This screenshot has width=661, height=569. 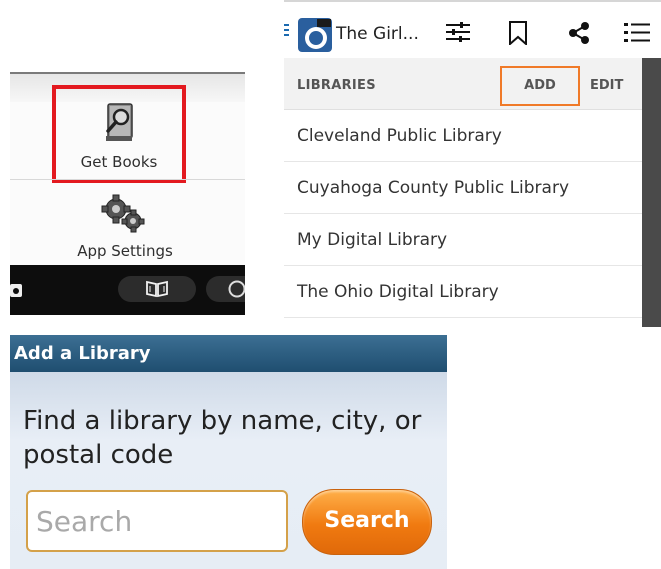 What do you see at coordinates (157, 521) in the screenshot?
I see `library-search-input` at bounding box center [157, 521].